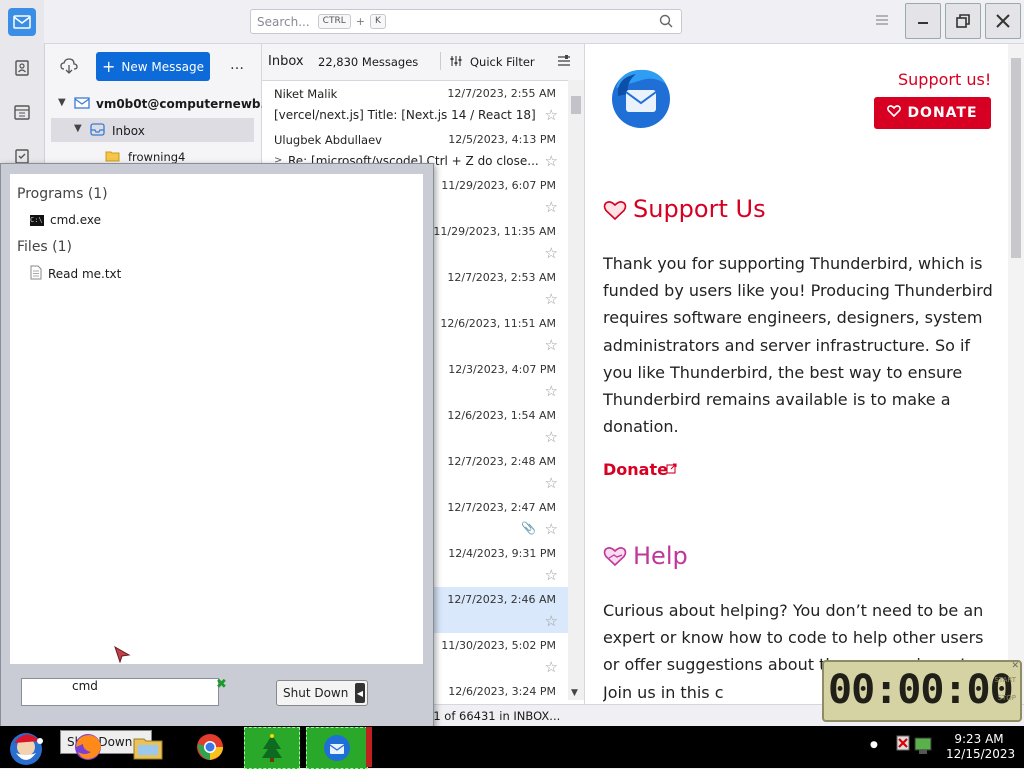 The width and height of the screenshot is (1024, 769). What do you see at coordinates (641, 99) in the screenshot?
I see `thunderbird-logo` at bounding box center [641, 99].